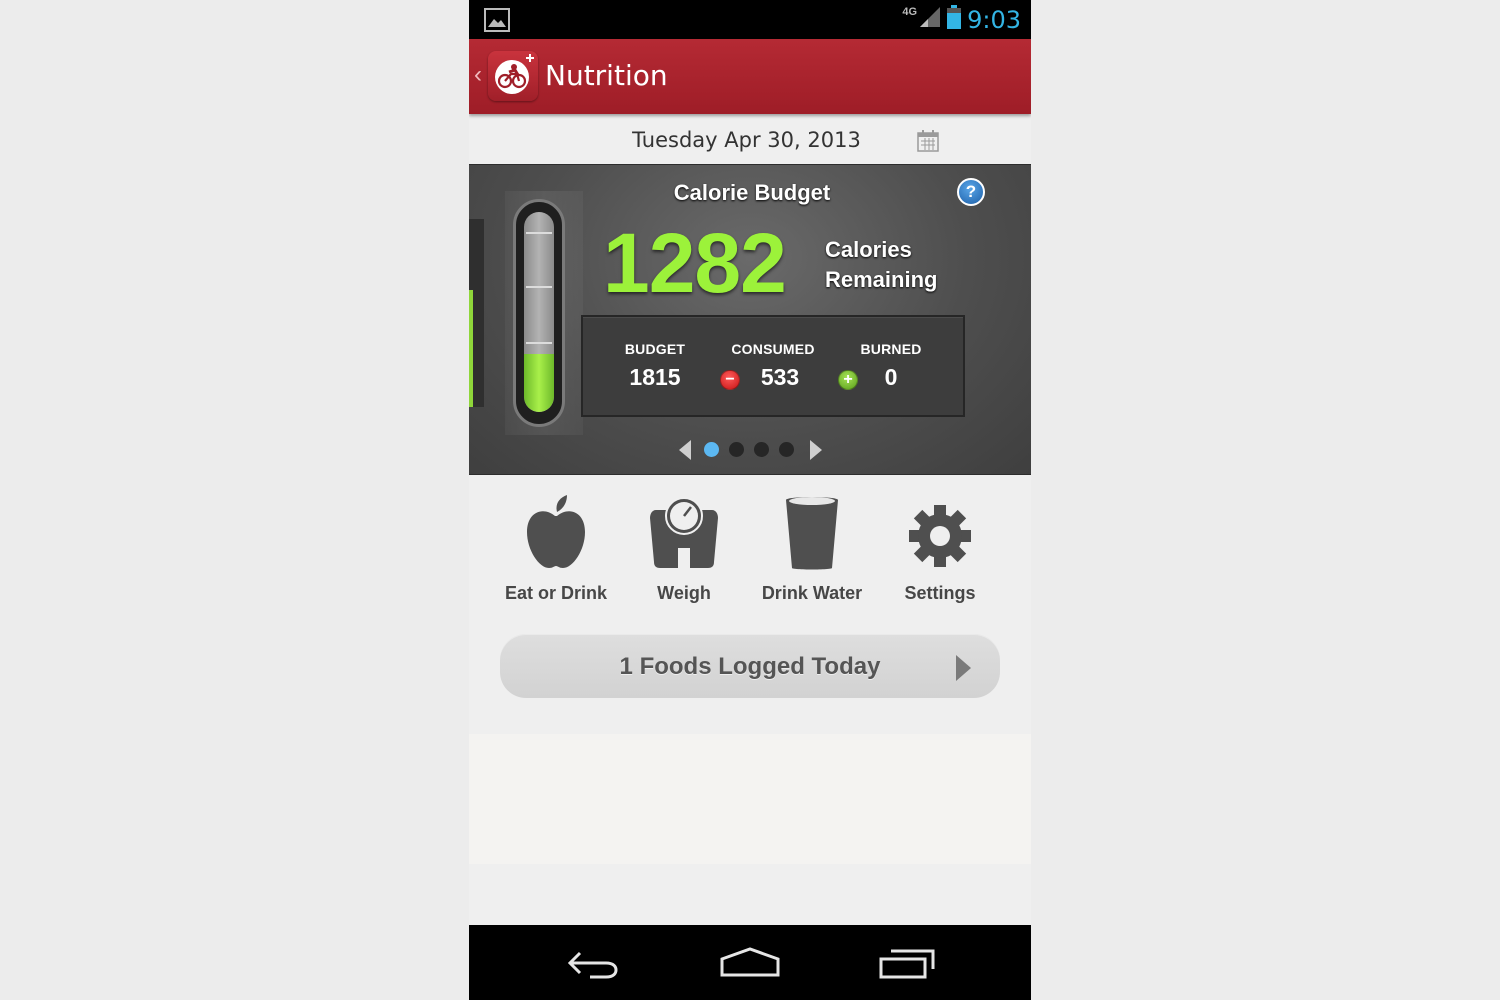  I want to click on network-type-label: 4G, so click(910, 11).